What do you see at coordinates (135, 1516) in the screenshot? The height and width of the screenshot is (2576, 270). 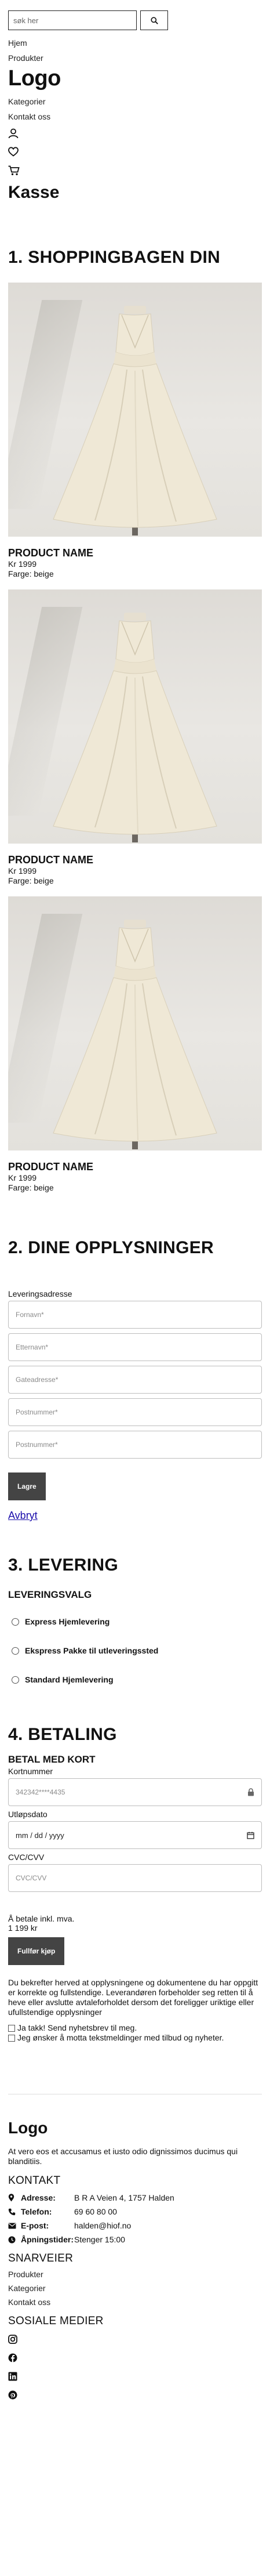 I see `cancel-link: Avbryt` at bounding box center [135, 1516].